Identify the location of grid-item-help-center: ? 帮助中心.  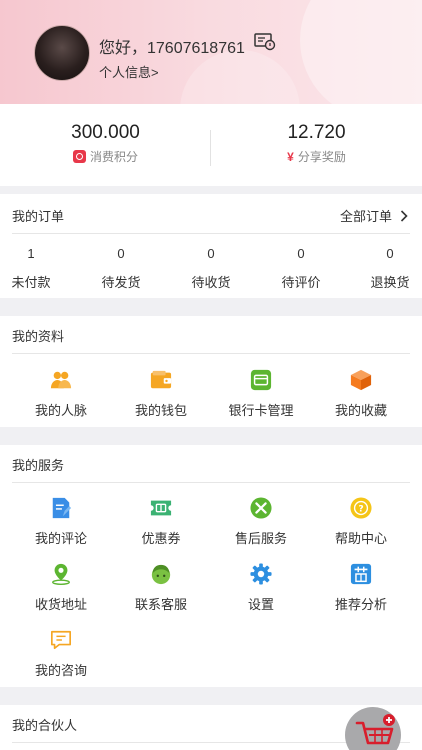
(361, 522).